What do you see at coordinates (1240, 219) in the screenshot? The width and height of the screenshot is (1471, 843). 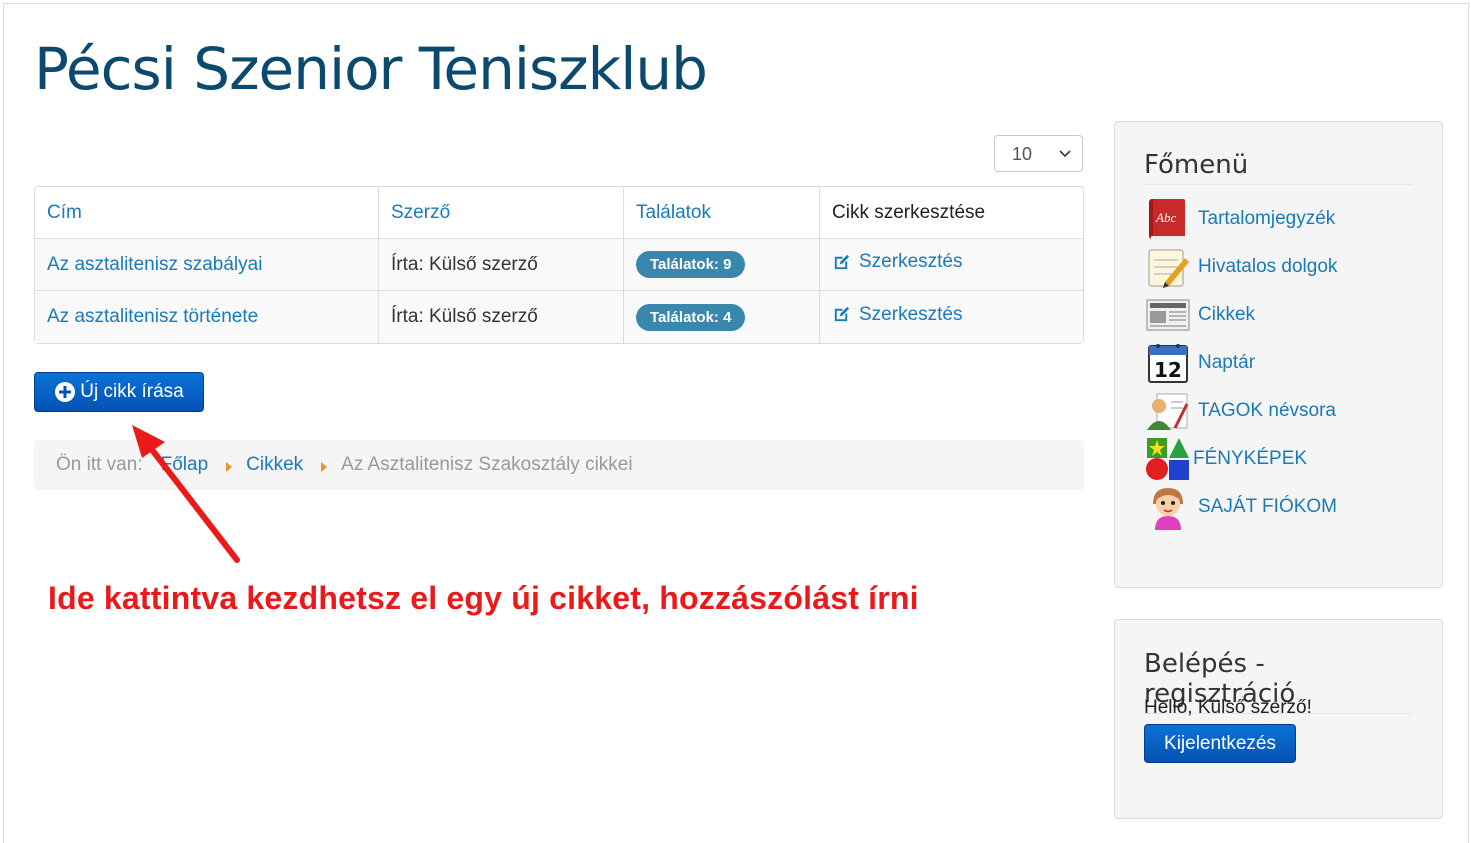 I see `menu-item-tartalomjegyzek: Abc Tartalomjegyzék` at bounding box center [1240, 219].